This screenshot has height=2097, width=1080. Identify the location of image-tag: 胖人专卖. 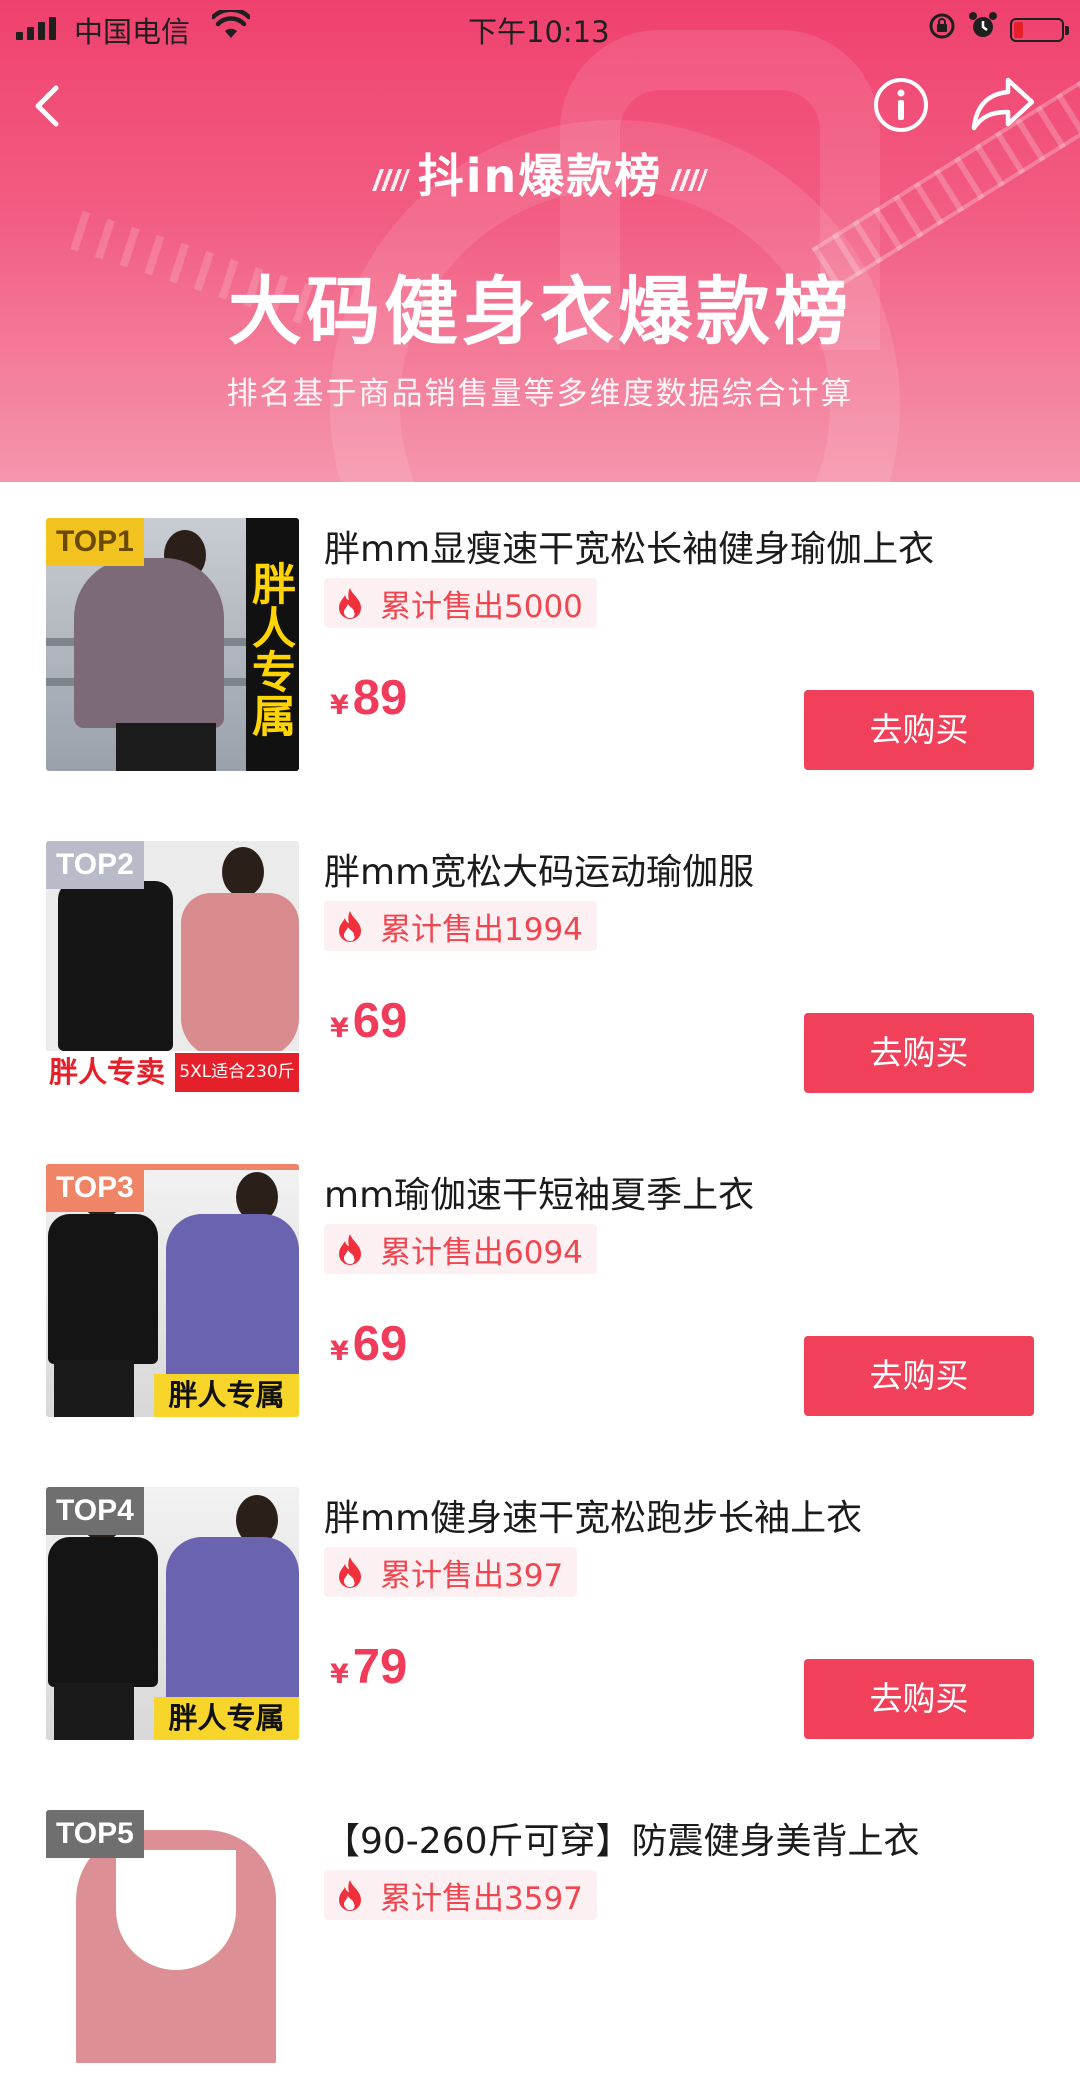
(107, 1072).